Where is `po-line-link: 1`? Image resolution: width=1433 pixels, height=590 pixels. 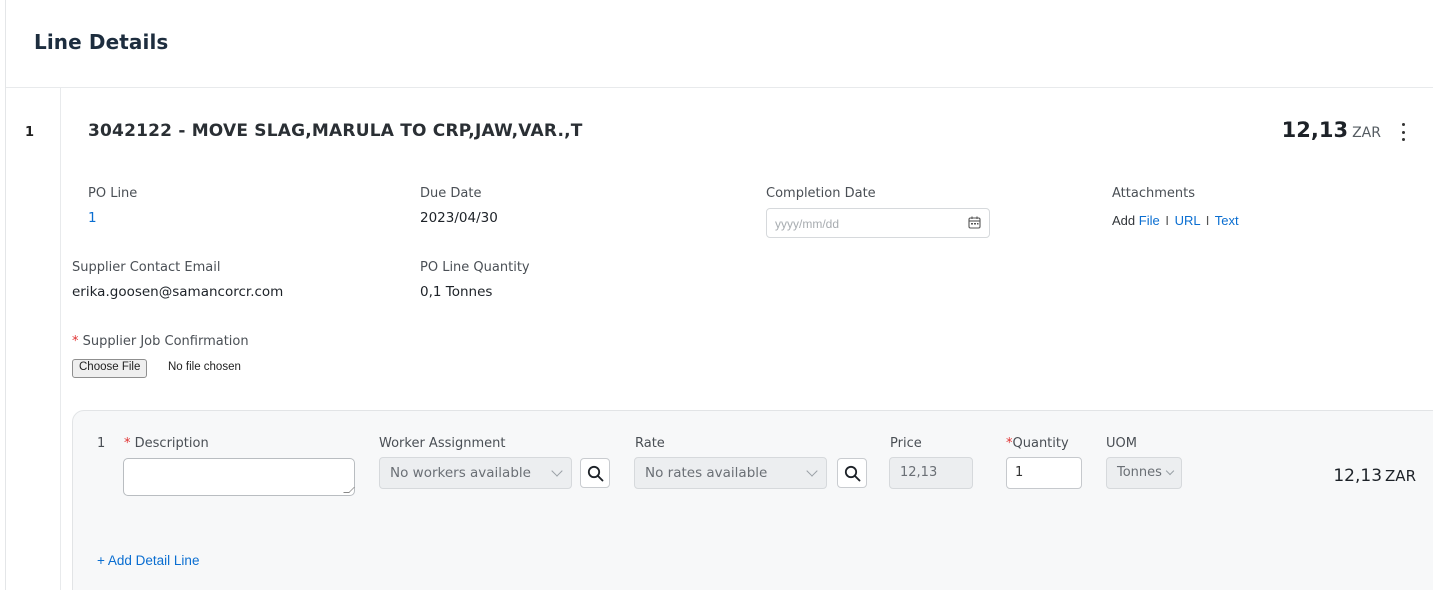
po-line-link: 1 is located at coordinates (92, 218).